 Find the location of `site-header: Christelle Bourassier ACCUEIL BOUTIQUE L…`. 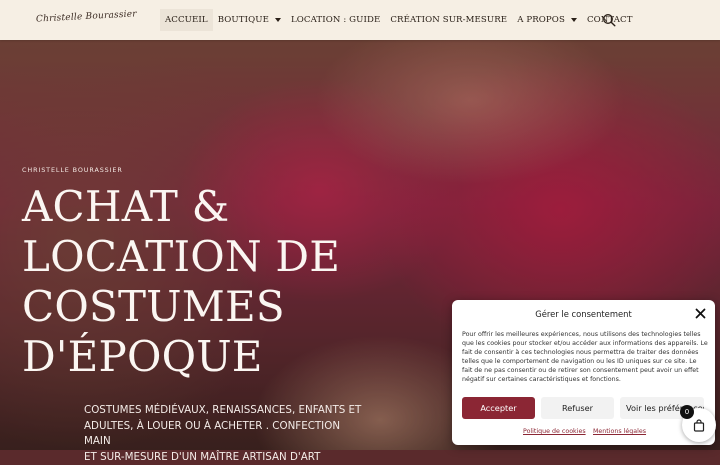

site-header: Christelle Bourassier ACCUEIL BOUTIQUE L… is located at coordinates (360, 20).